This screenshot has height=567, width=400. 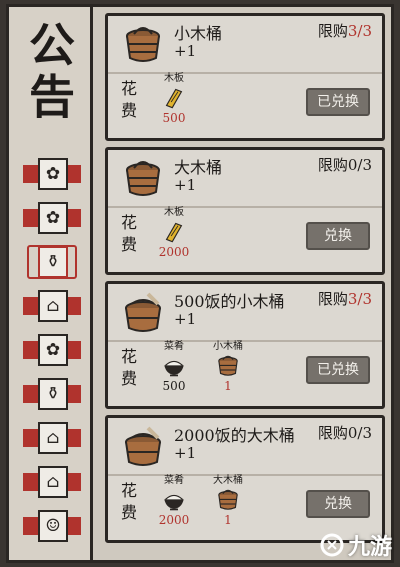 I want to click on sidebar-tab-4: ⌂, so click(x=52, y=306).